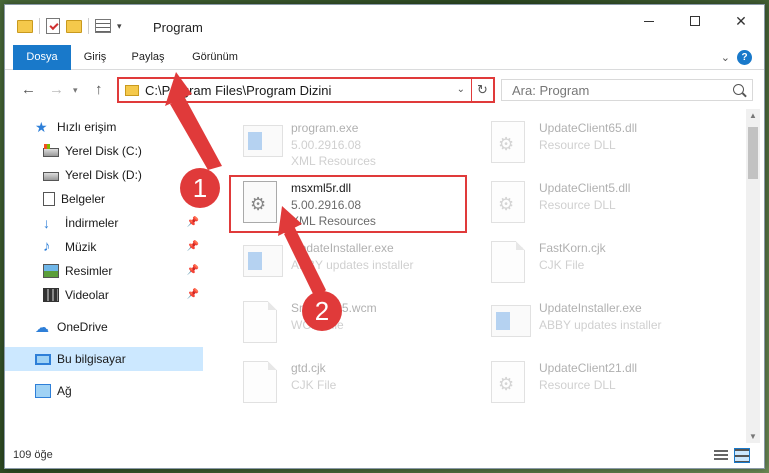 This screenshot has width=769, height=473. I want to click on ribbon-expand-icon: ⌄, so click(725, 57).